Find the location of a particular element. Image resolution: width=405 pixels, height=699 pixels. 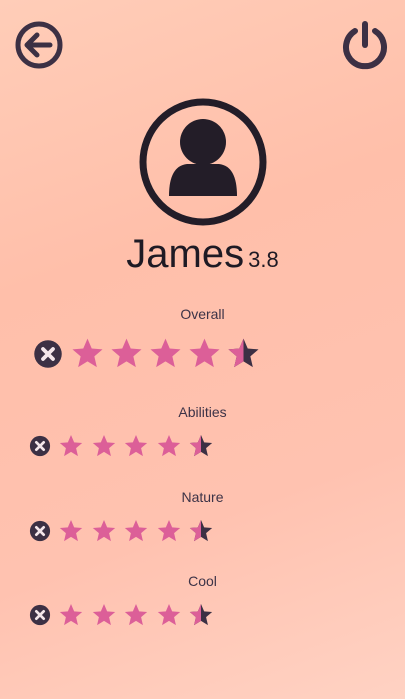

rating-label-cool: Cool is located at coordinates (202, 581).